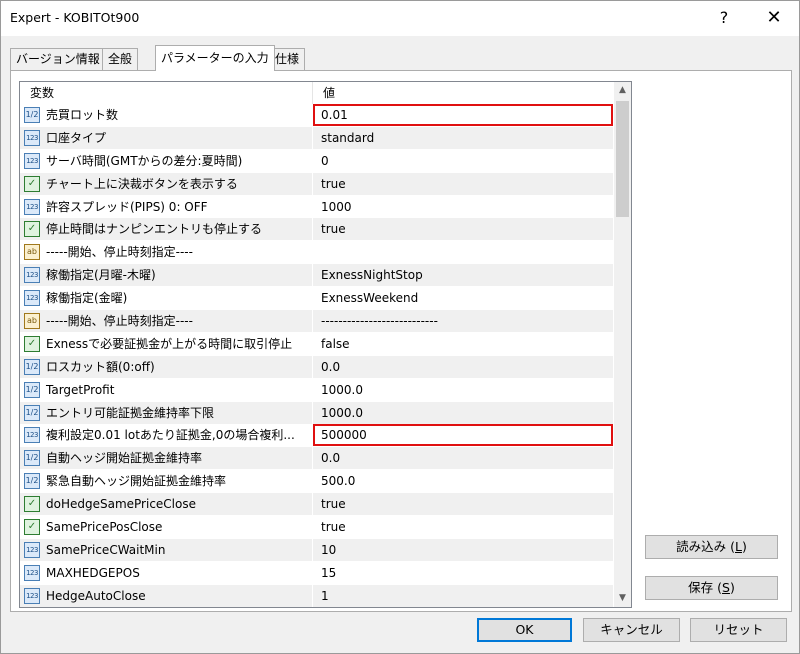  What do you see at coordinates (166, 183) in the screenshot?
I see `parameter-name-cell: ✓ チャート上に決裁ボタンを表示する` at bounding box center [166, 183].